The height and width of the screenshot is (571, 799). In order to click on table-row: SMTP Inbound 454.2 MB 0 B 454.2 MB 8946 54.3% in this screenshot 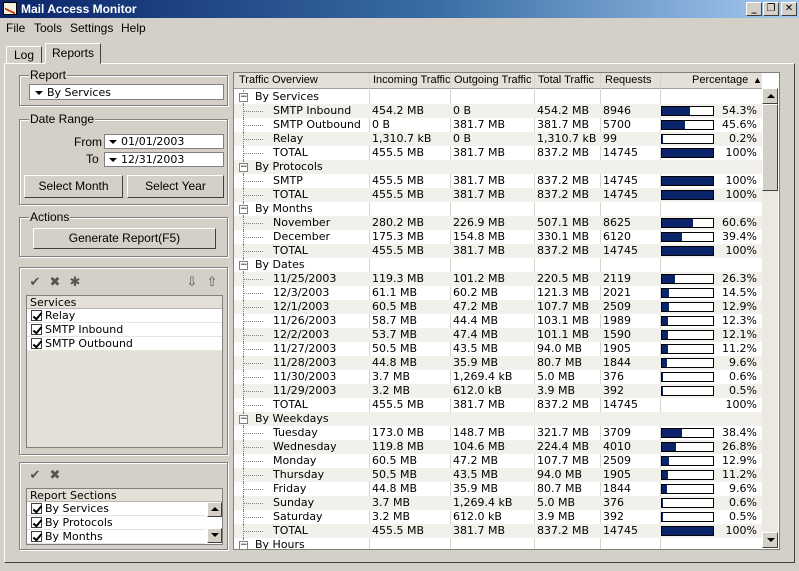, I will do `click(498, 111)`.